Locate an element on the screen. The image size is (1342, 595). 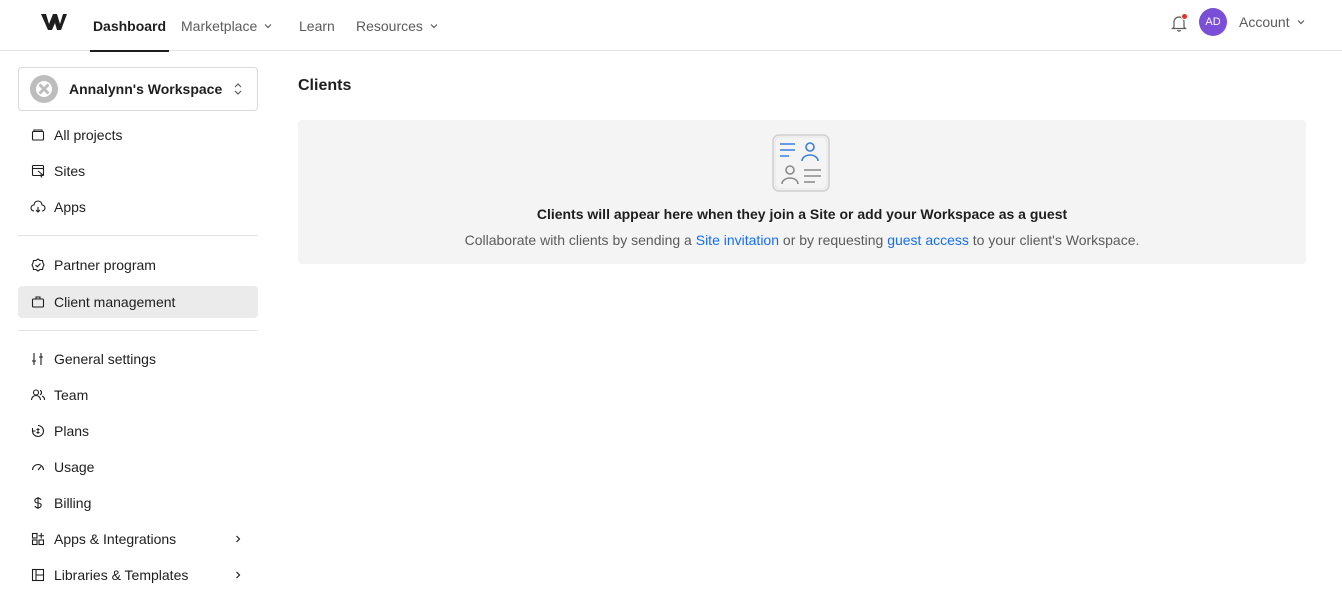
avatar-initials: AD is located at coordinates (1213, 22).